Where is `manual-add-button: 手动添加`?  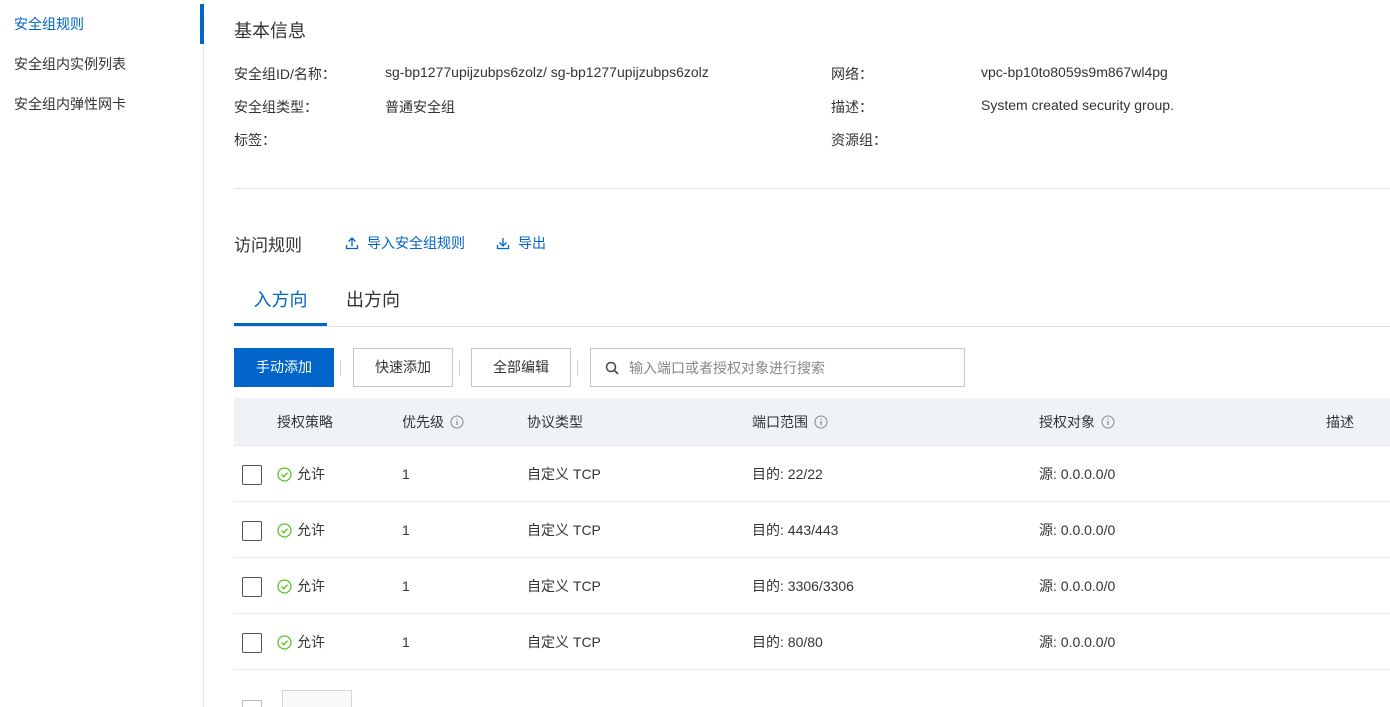
manual-add-button: 手动添加 is located at coordinates (284, 367).